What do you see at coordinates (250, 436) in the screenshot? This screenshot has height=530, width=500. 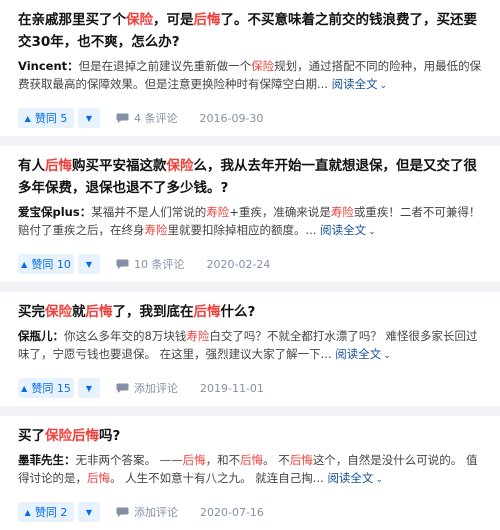 I see `question-title: 买了保险后悔吗?` at bounding box center [250, 436].